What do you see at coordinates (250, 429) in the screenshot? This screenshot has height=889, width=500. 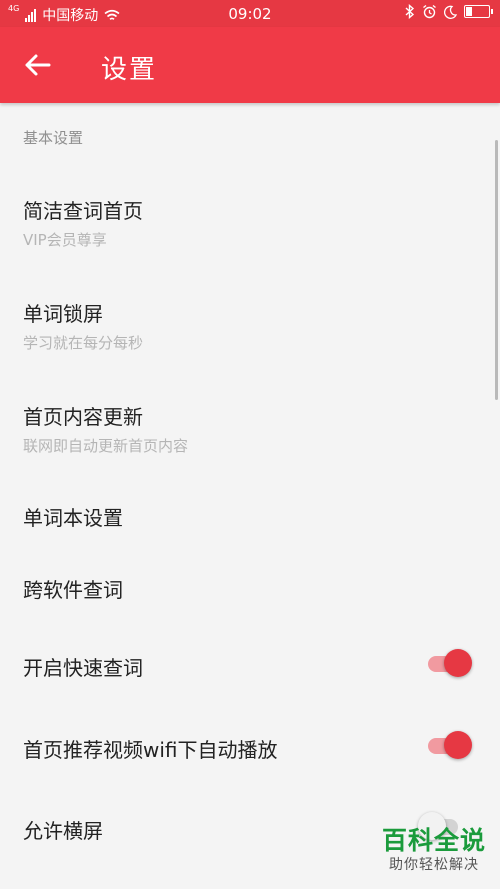 I see `setting-home-update: 首页内容更新 联网即自动更新首页内容` at bounding box center [250, 429].